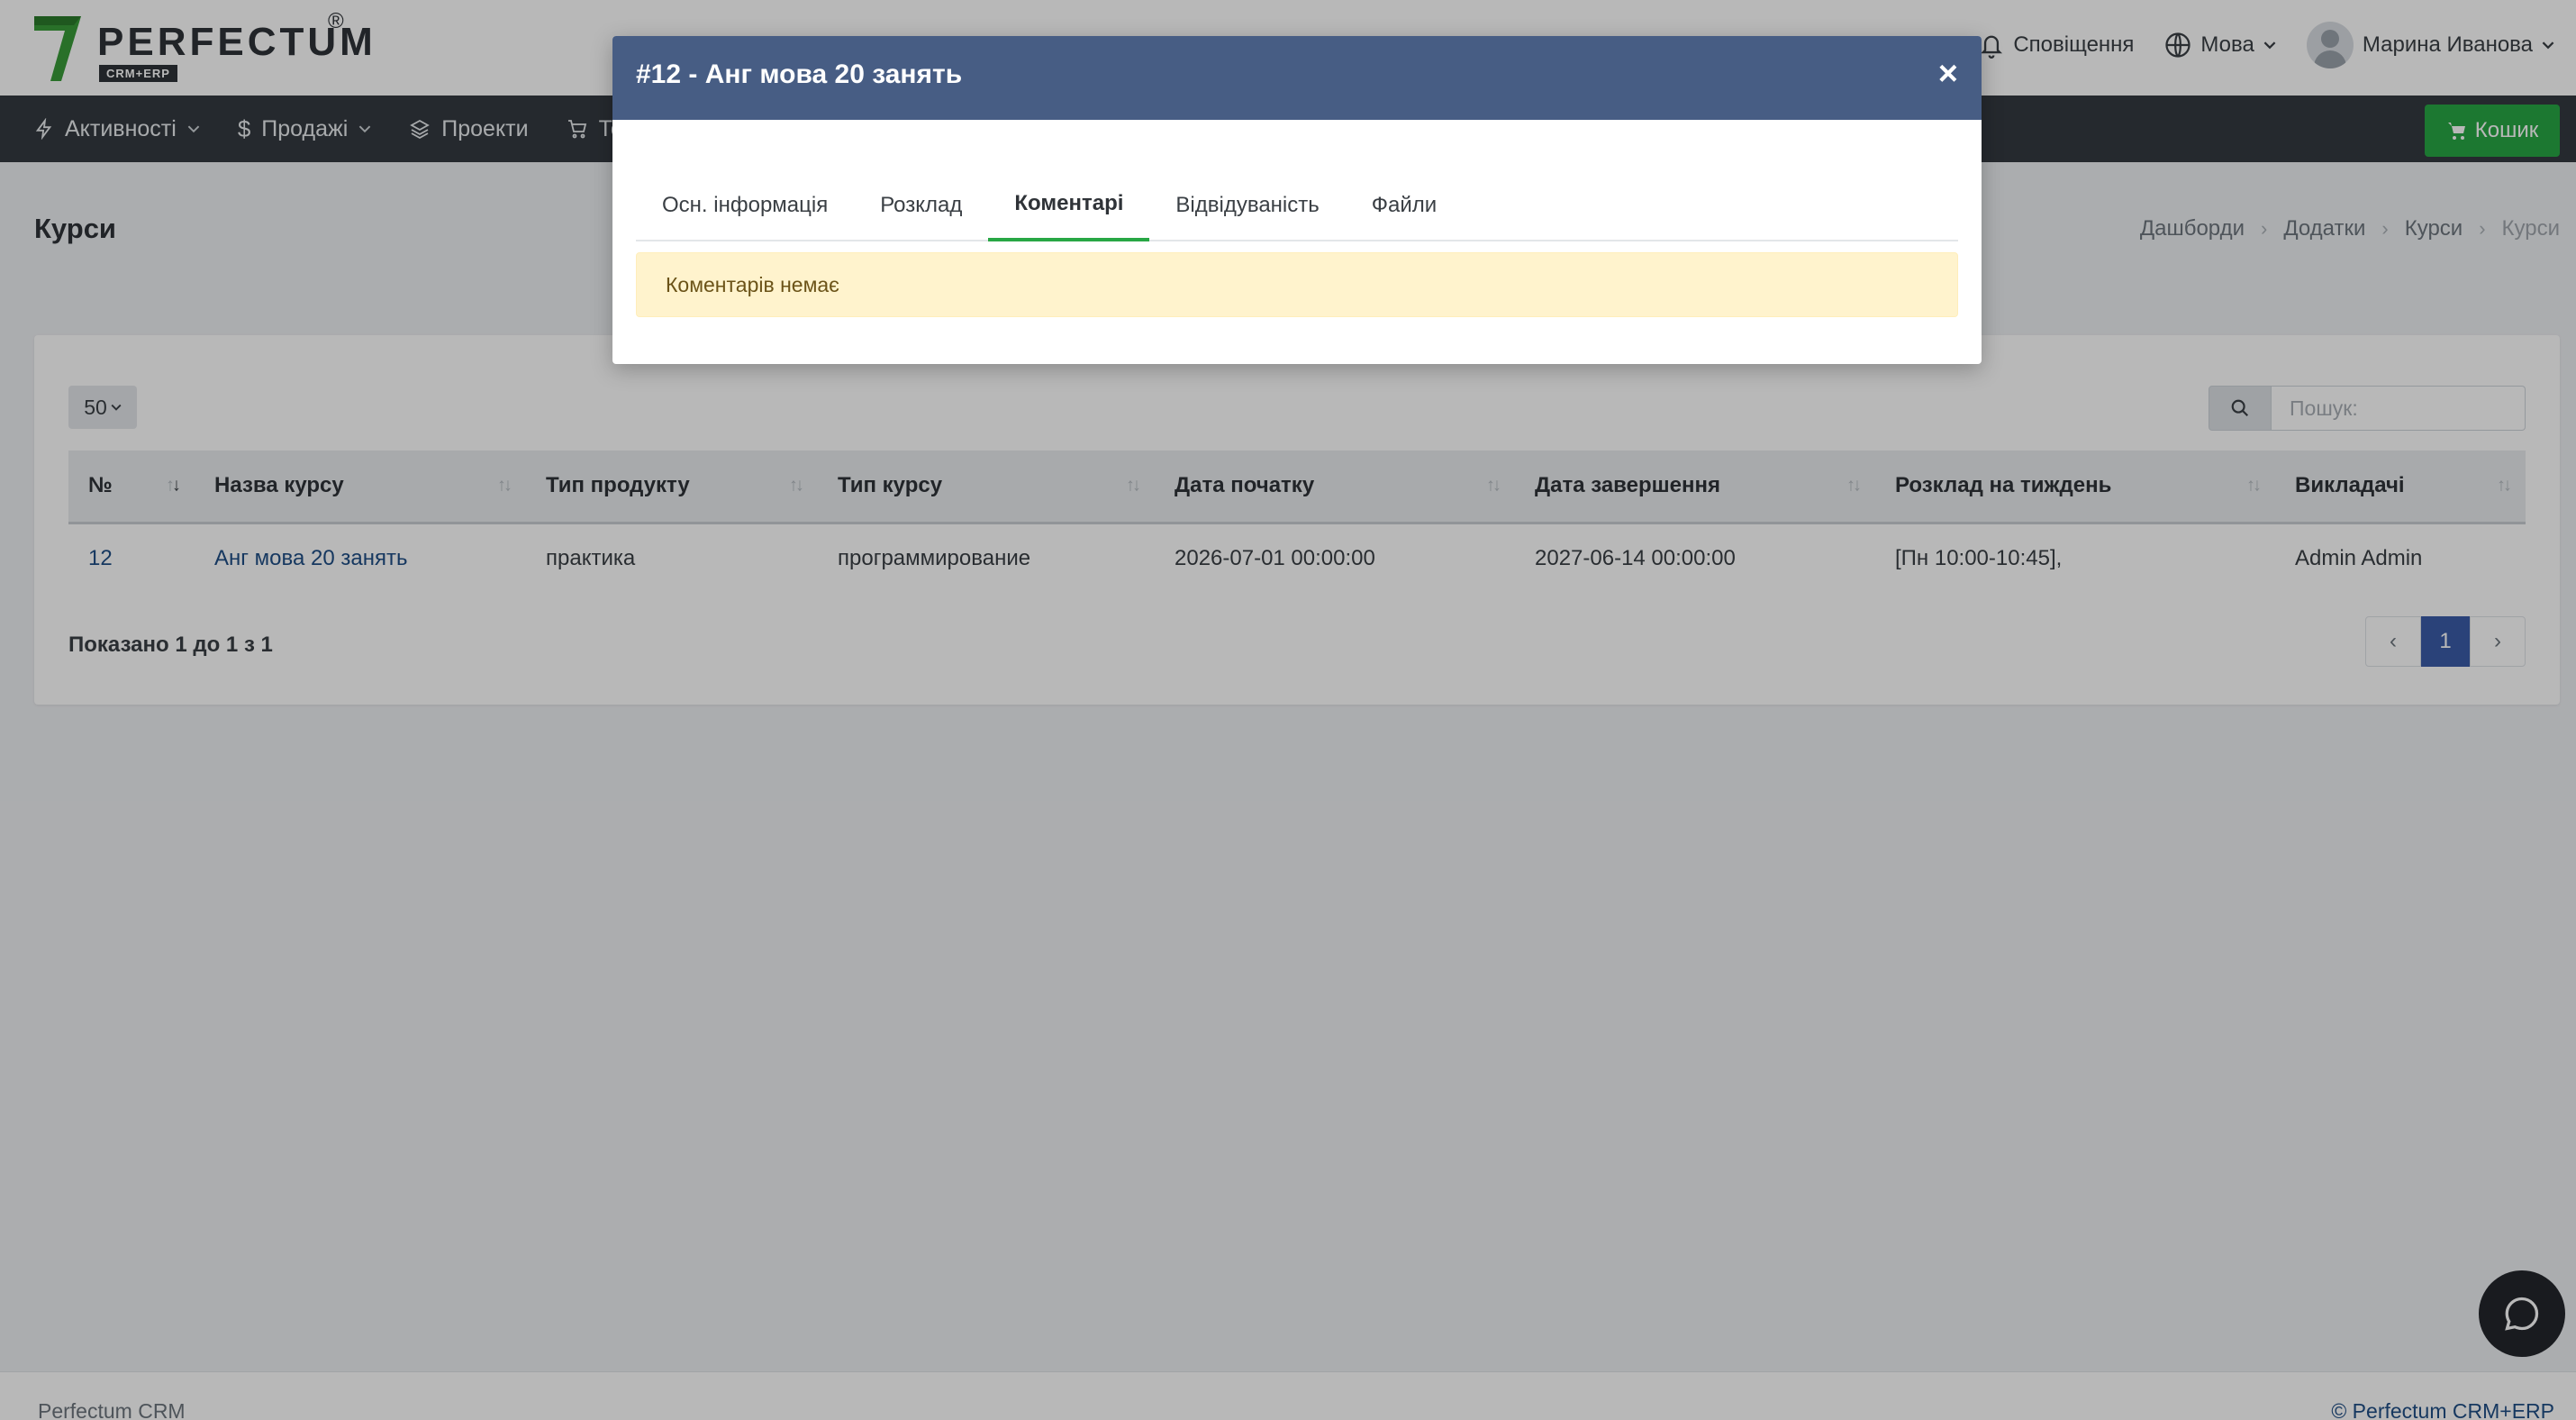  I want to click on tab-comments: Коментарі, so click(1069, 205).